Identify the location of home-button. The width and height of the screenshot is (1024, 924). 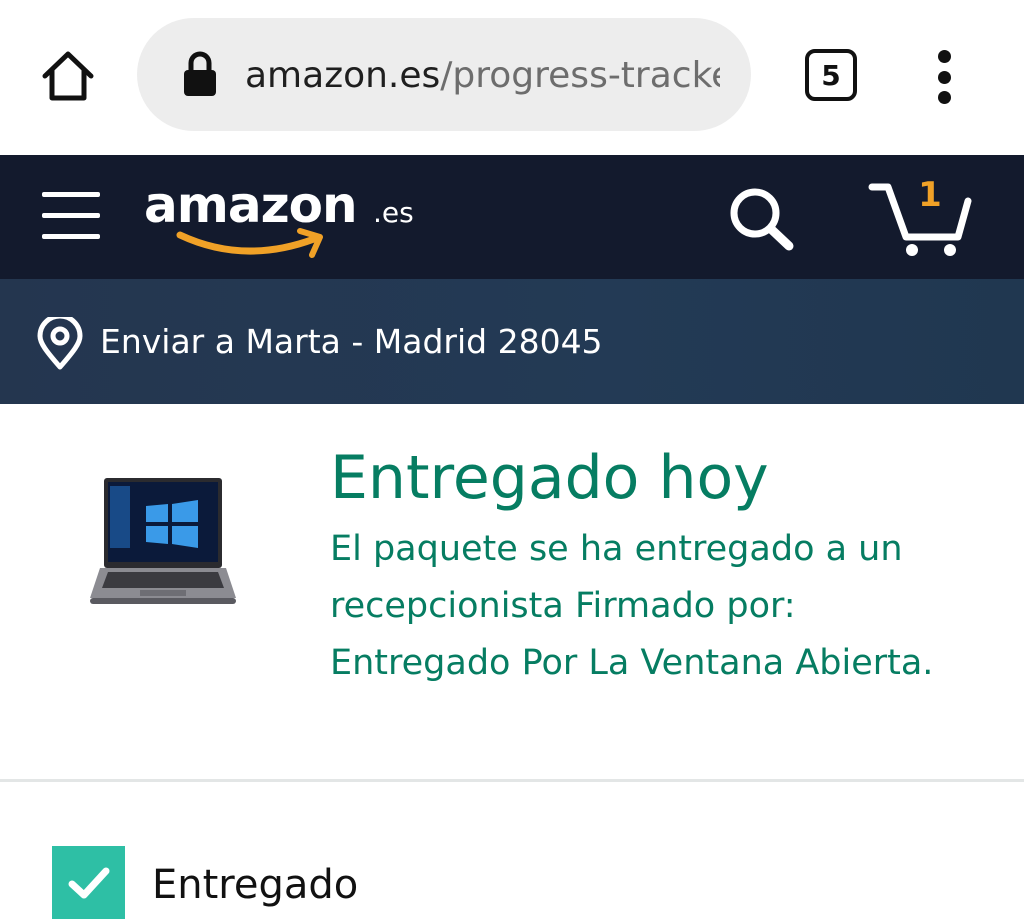
(68, 76).